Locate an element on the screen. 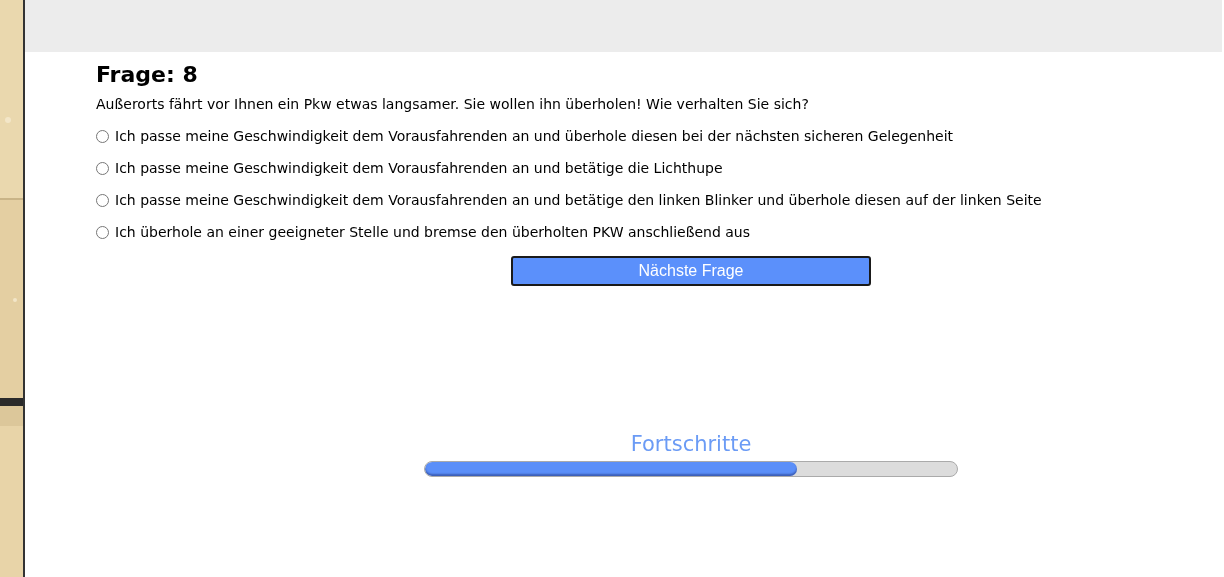  answer-label: Ich passe meine Geschwindigkeit dem Vorausfahrenden an und betätige den linken Blinker und überhole diesen auf der linken Seite is located at coordinates (578, 200).